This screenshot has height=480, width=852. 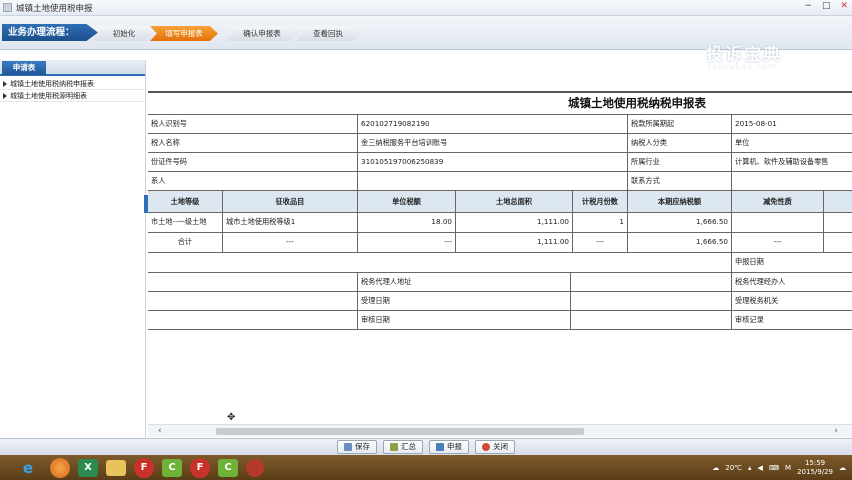 What do you see at coordinates (514, 243) in the screenshot?
I see `total-area-cell: 1,111.00` at bounding box center [514, 243].